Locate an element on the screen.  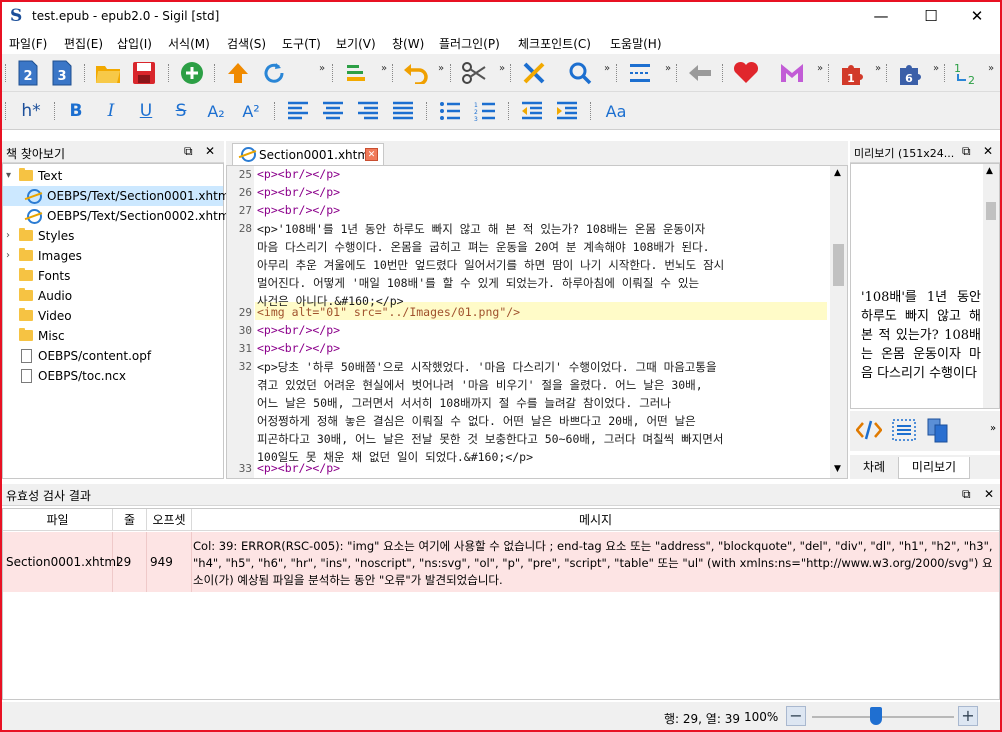
bullet-list-icon is located at coordinates (450, 111).